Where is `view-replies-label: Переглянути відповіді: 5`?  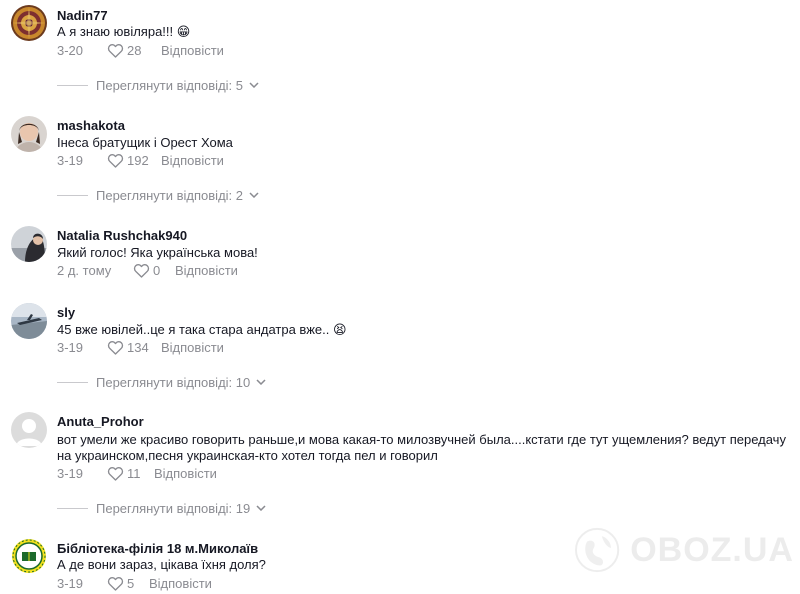 view-replies-label: Переглянути відповіді: 5 is located at coordinates (169, 85).